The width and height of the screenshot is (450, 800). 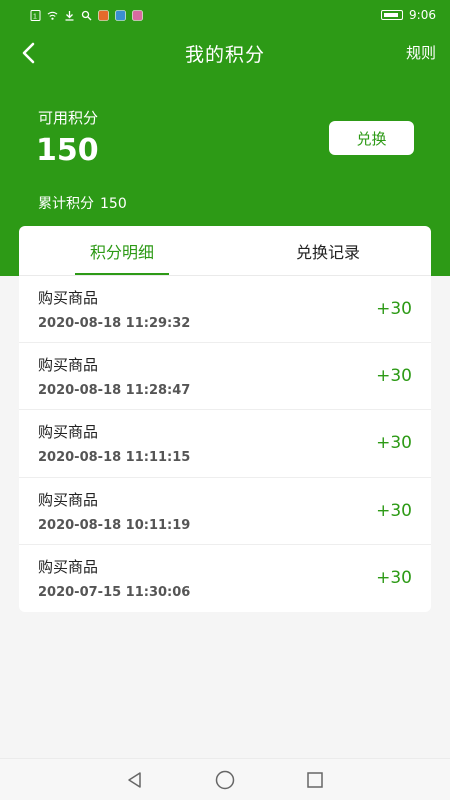 What do you see at coordinates (421, 52) in the screenshot?
I see `rules-link: 规则` at bounding box center [421, 52].